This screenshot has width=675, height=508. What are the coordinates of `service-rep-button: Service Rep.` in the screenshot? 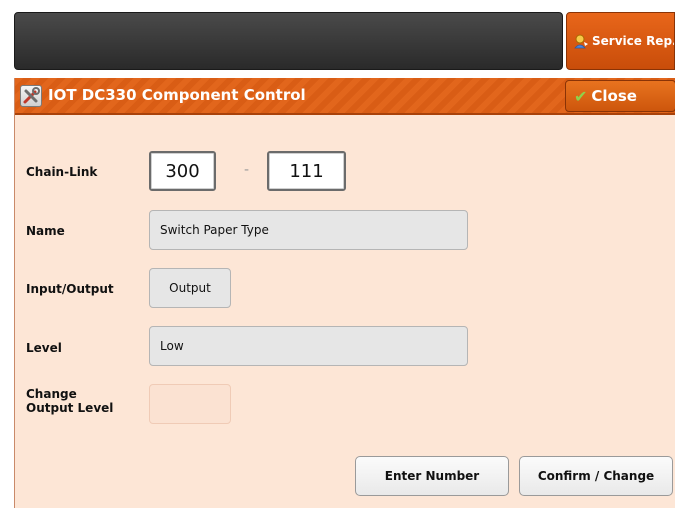 It's located at (620, 41).